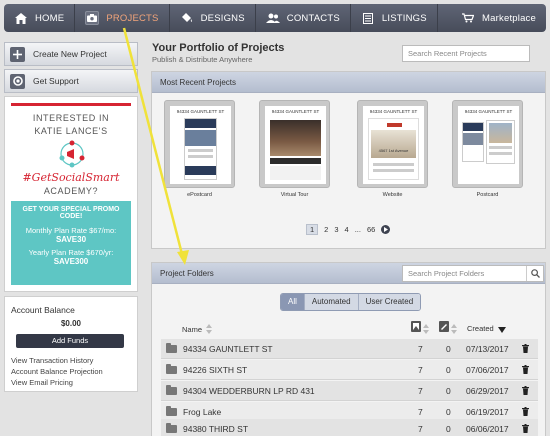 This screenshot has width=550, height=436. What do you see at coordinates (21, 18) in the screenshot?
I see `home-icon` at bounding box center [21, 18].